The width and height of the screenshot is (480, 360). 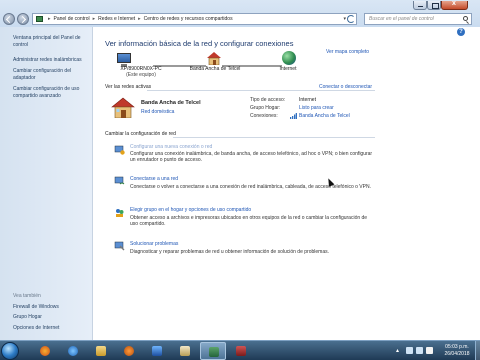 What do you see at coordinates (141, 75) in the screenshot?
I see `pc-sub: (Este equipo)` at bounding box center [141, 75].